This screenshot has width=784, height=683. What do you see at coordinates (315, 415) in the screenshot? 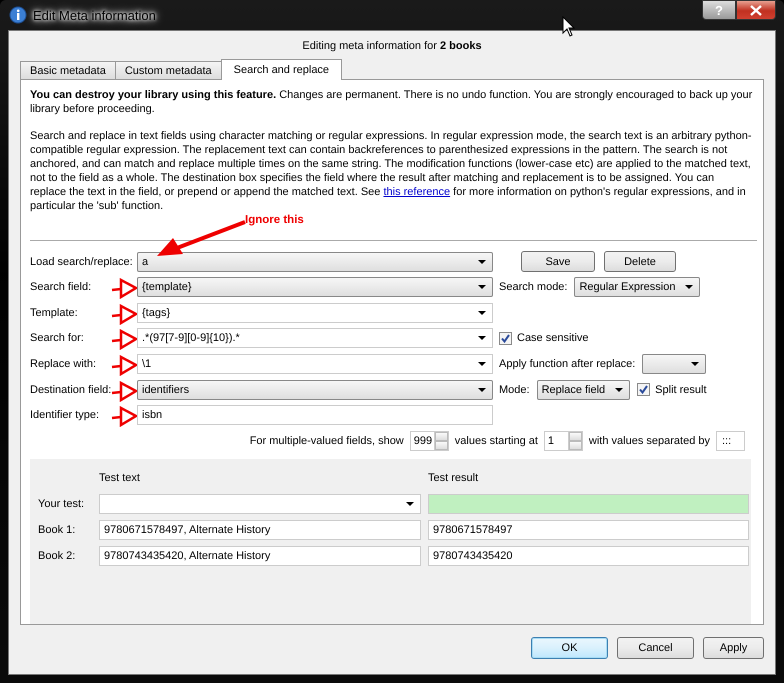
I see `input-field: isbn` at bounding box center [315, 415].